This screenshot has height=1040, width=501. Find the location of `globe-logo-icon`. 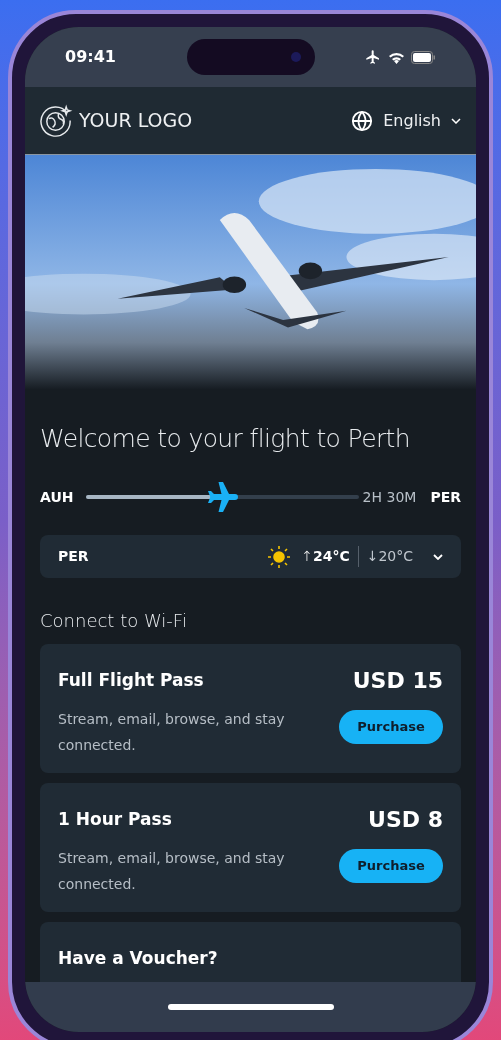

globe-logo-icon is located at coordinates (56, 120).